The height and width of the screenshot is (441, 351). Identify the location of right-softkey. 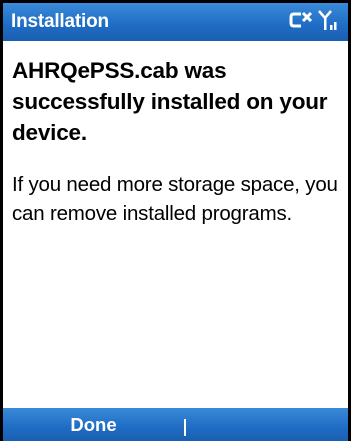
(267, 424).